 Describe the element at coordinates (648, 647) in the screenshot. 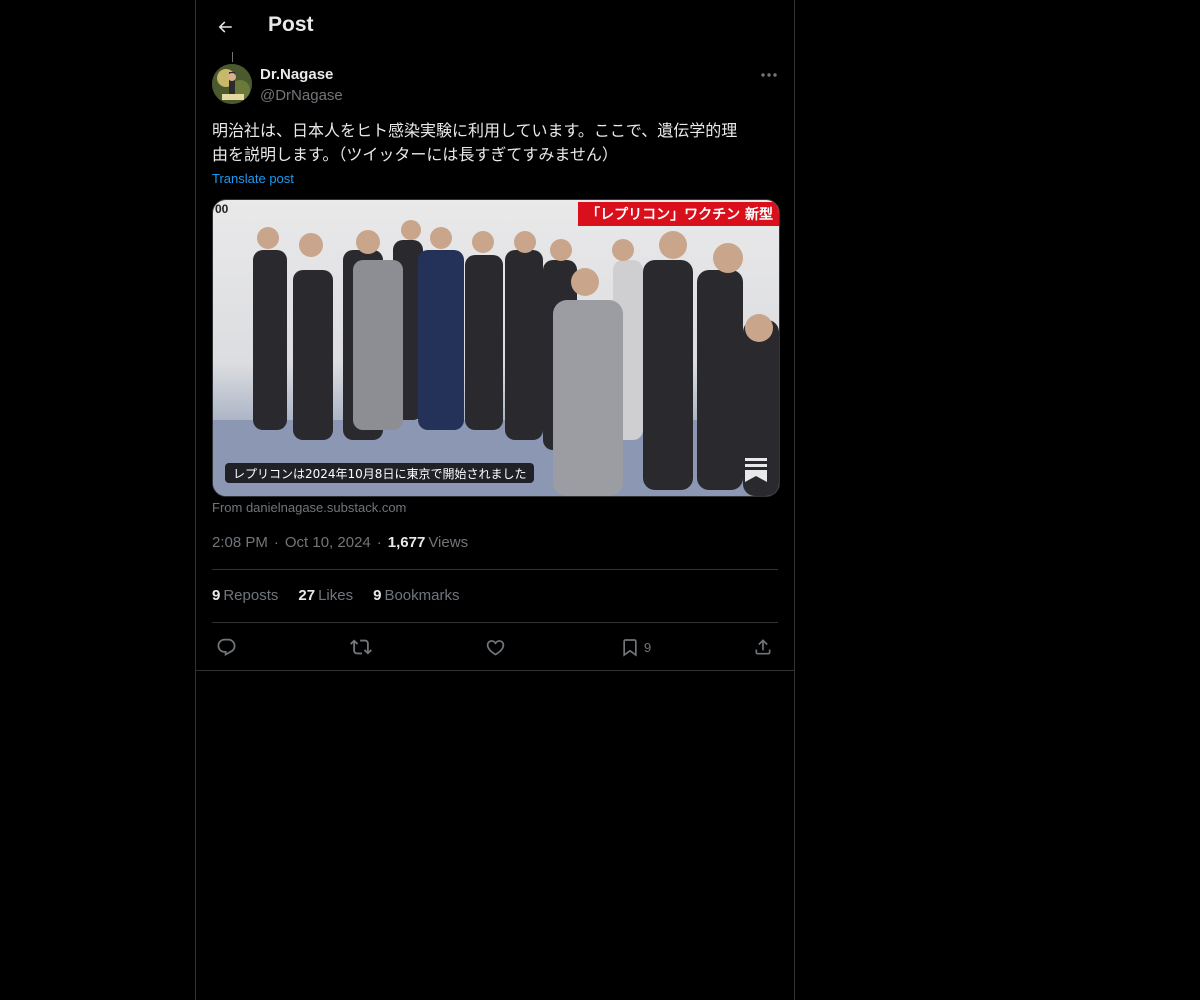

I see `bookmark-count: 9` at that location.